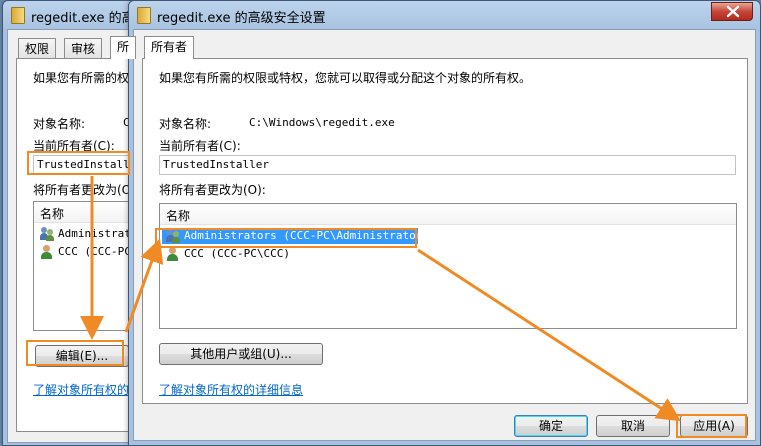 The width and height of the screenshot is (761, 446). What do you see at coordinates (37, 48) in the screenshot?
I see `tab-permissions: 权限` at bounding box center [37, 48].